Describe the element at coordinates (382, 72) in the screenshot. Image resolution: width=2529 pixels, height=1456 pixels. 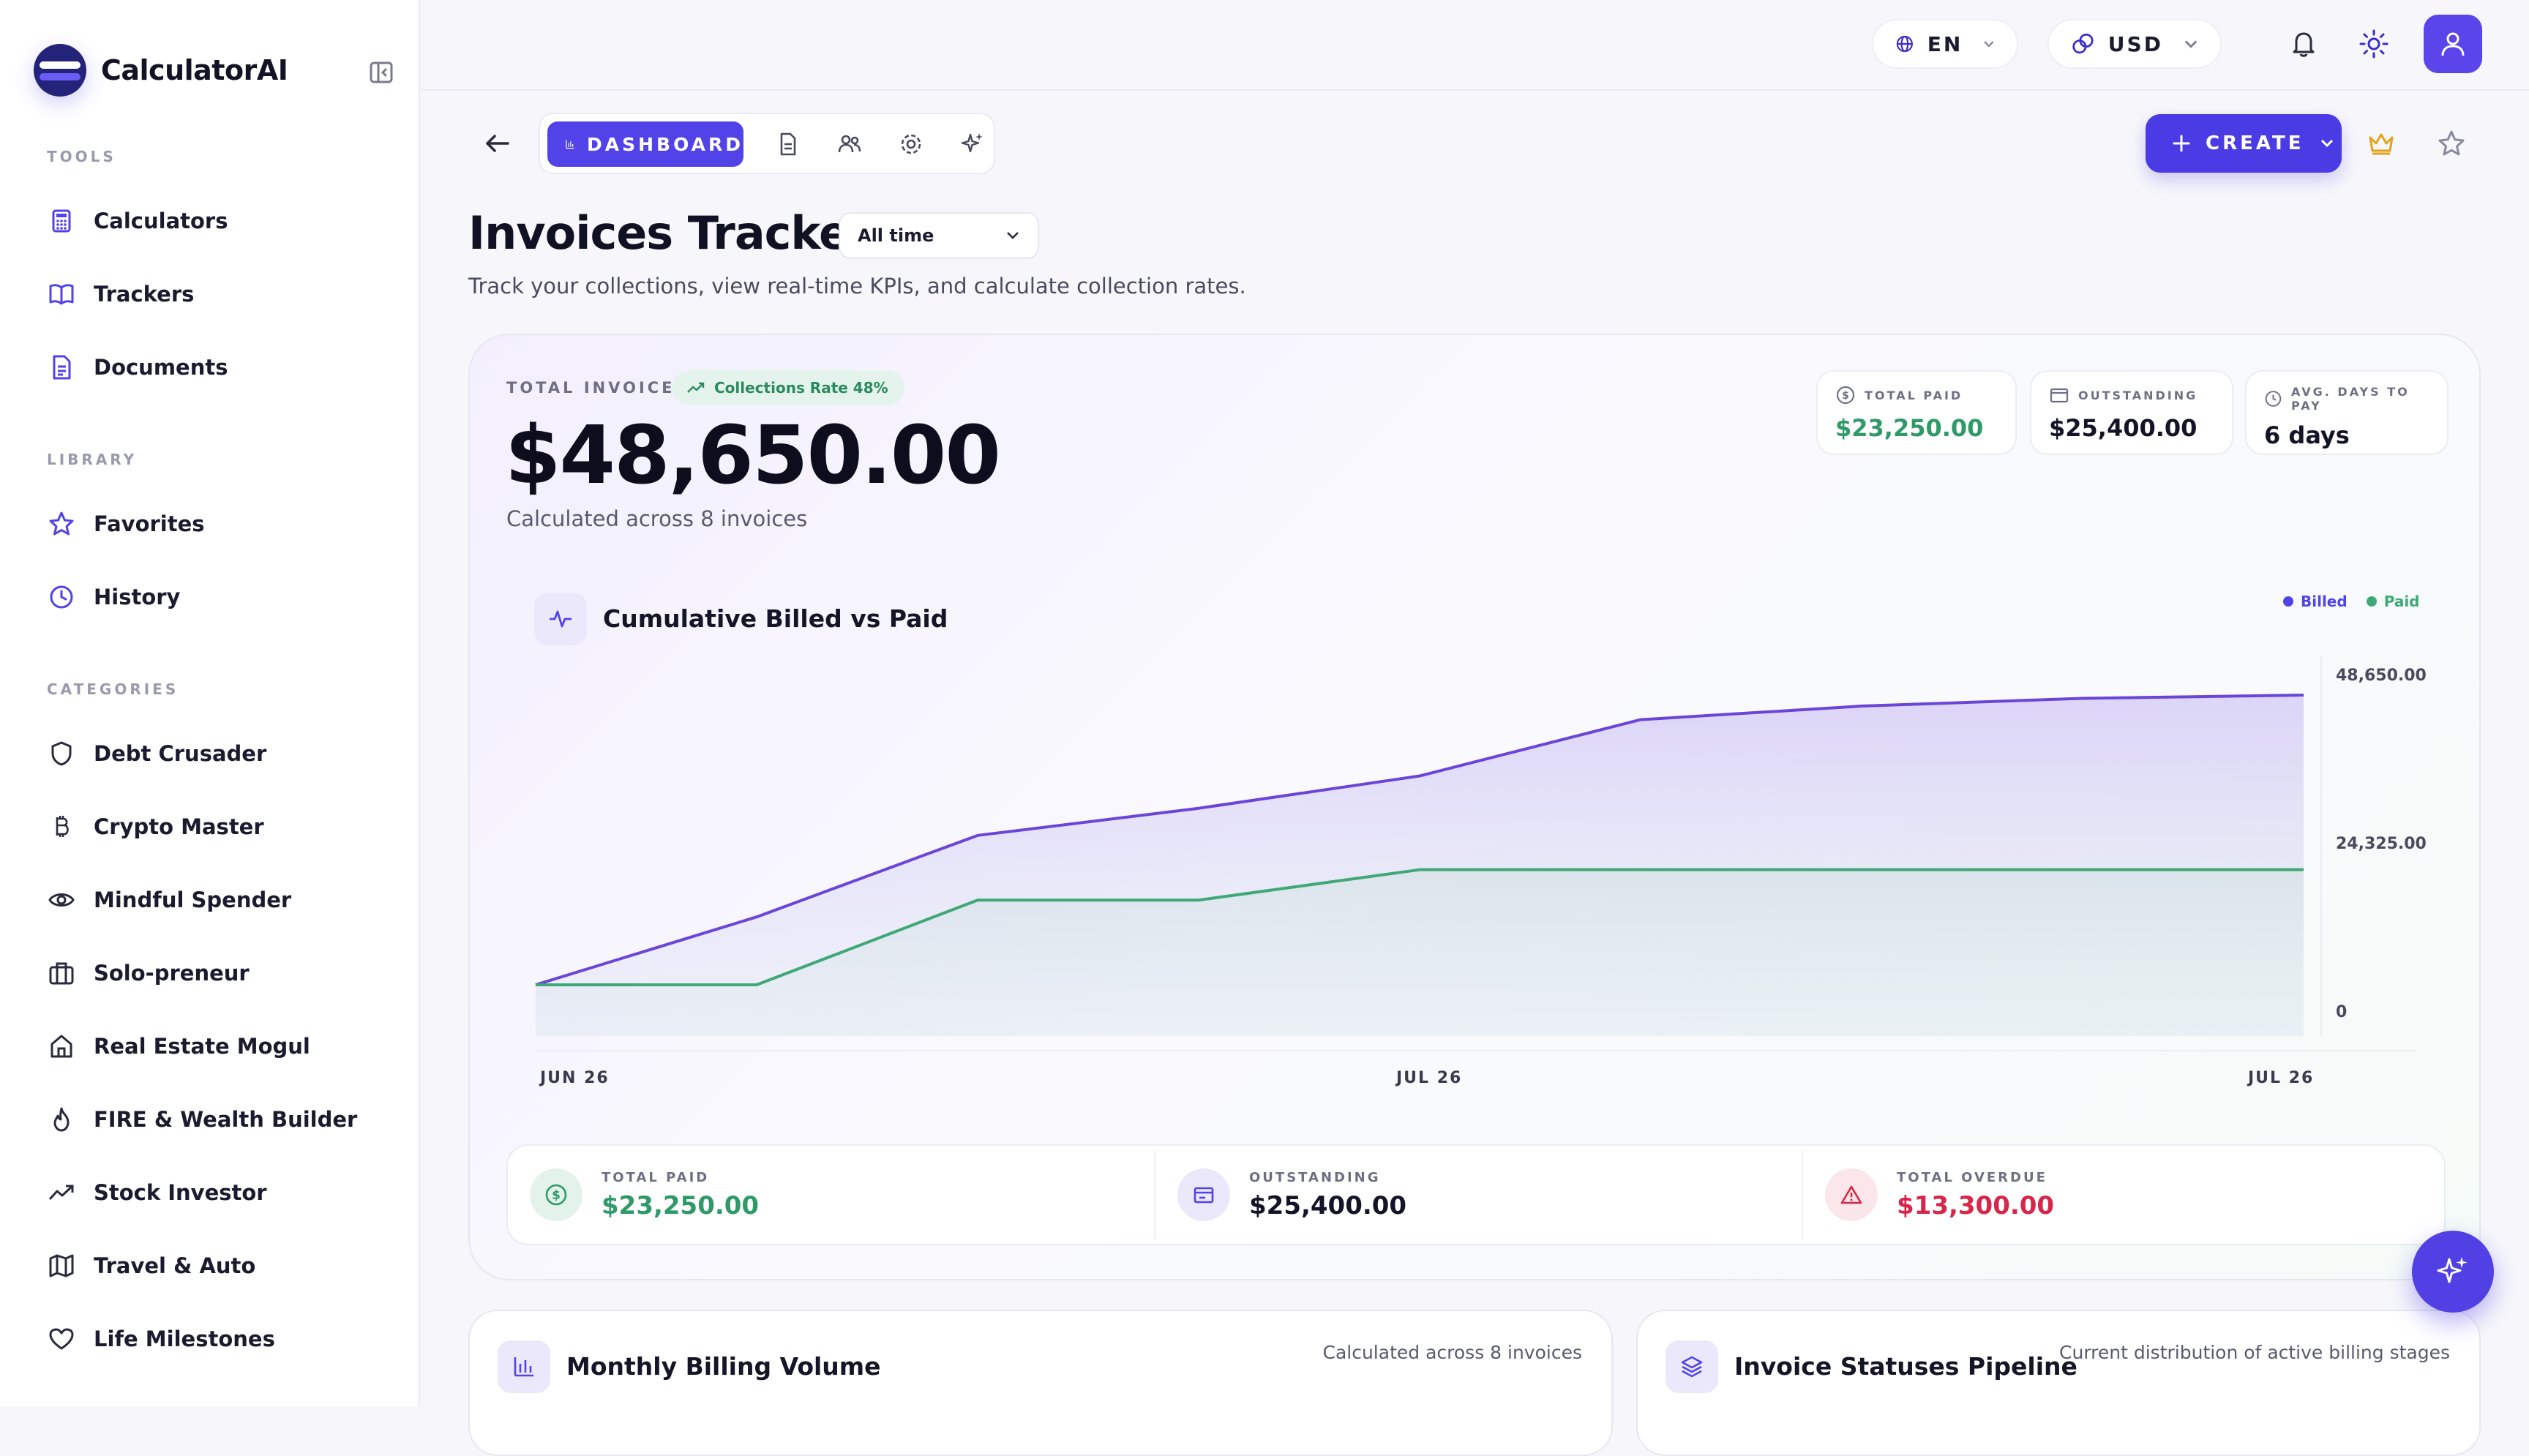
I see `sidebar-collapse-icon` at that location.